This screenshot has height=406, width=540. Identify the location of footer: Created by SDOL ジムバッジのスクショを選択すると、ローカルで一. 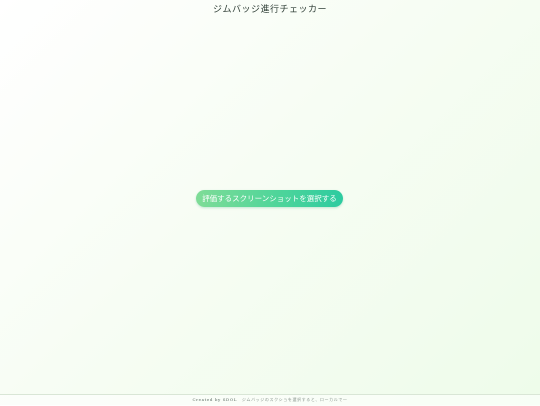
(270, 400).